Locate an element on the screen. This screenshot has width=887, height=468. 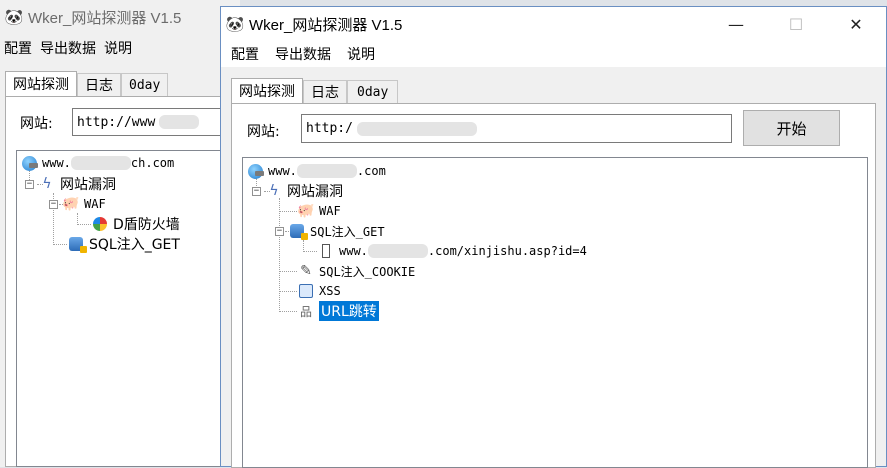
back-url-value: http://www is located at coordinates (116, 122).